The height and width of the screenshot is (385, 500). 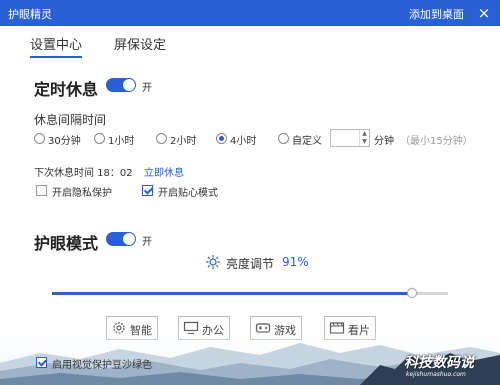 I want to click on rest-timer-toggle, so click(x=121, y=85).